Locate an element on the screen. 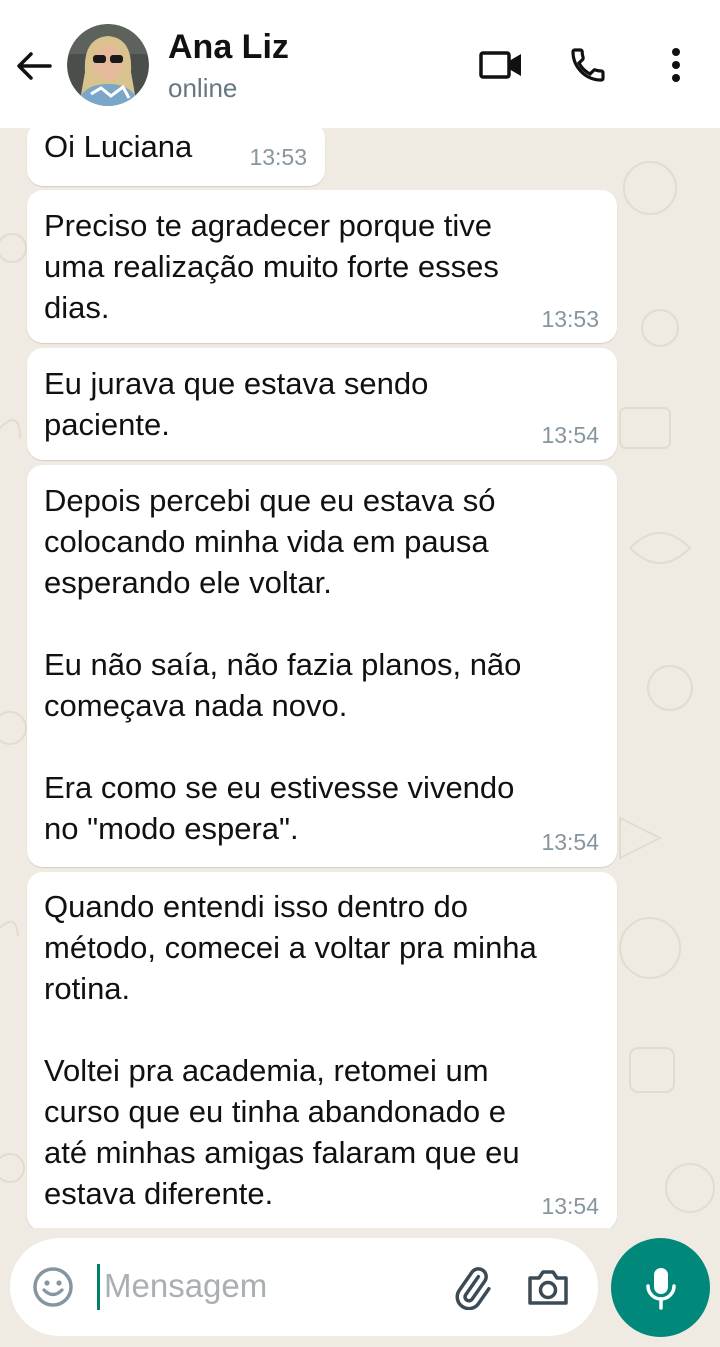 This screenshot has height=1347, width=720. message-input-bar: Mensagem is located at coordinates (304, 1287).